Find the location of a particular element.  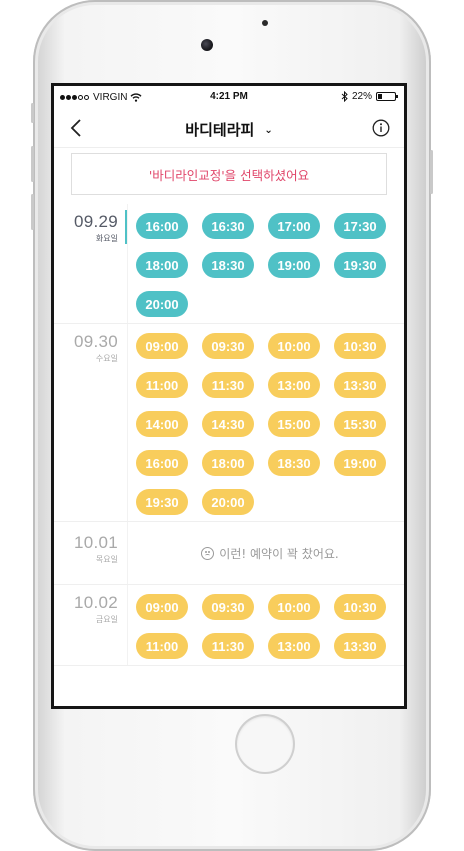

weekday-label: 화요일 is located at coordinates (106, 238).